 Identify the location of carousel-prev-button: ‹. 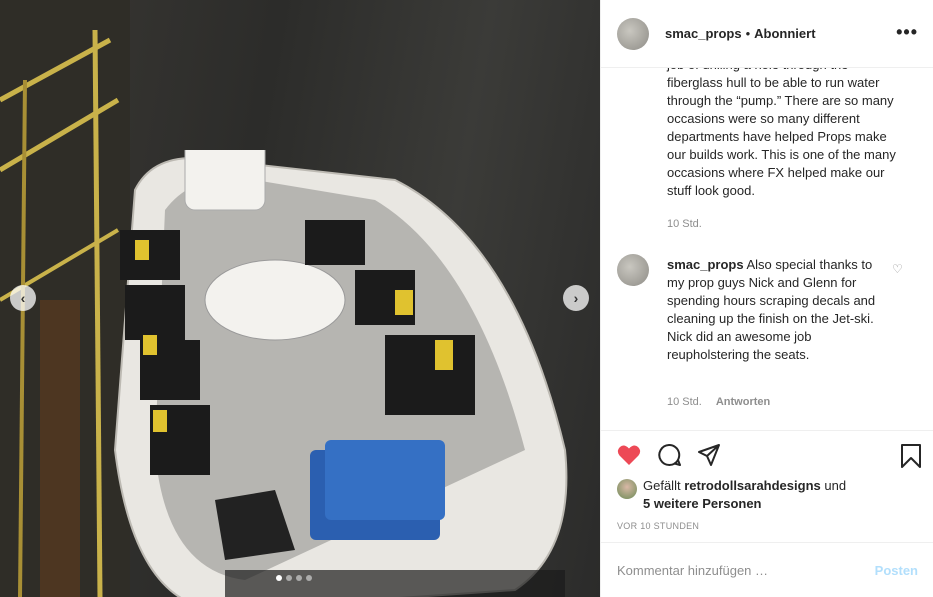
(23, 298).